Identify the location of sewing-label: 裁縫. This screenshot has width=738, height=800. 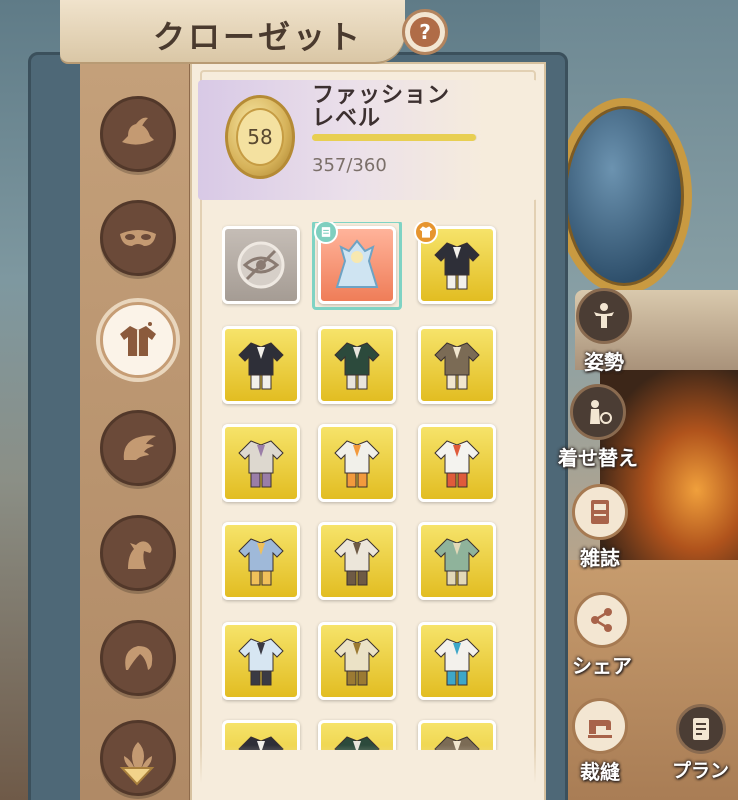
(600, 772).